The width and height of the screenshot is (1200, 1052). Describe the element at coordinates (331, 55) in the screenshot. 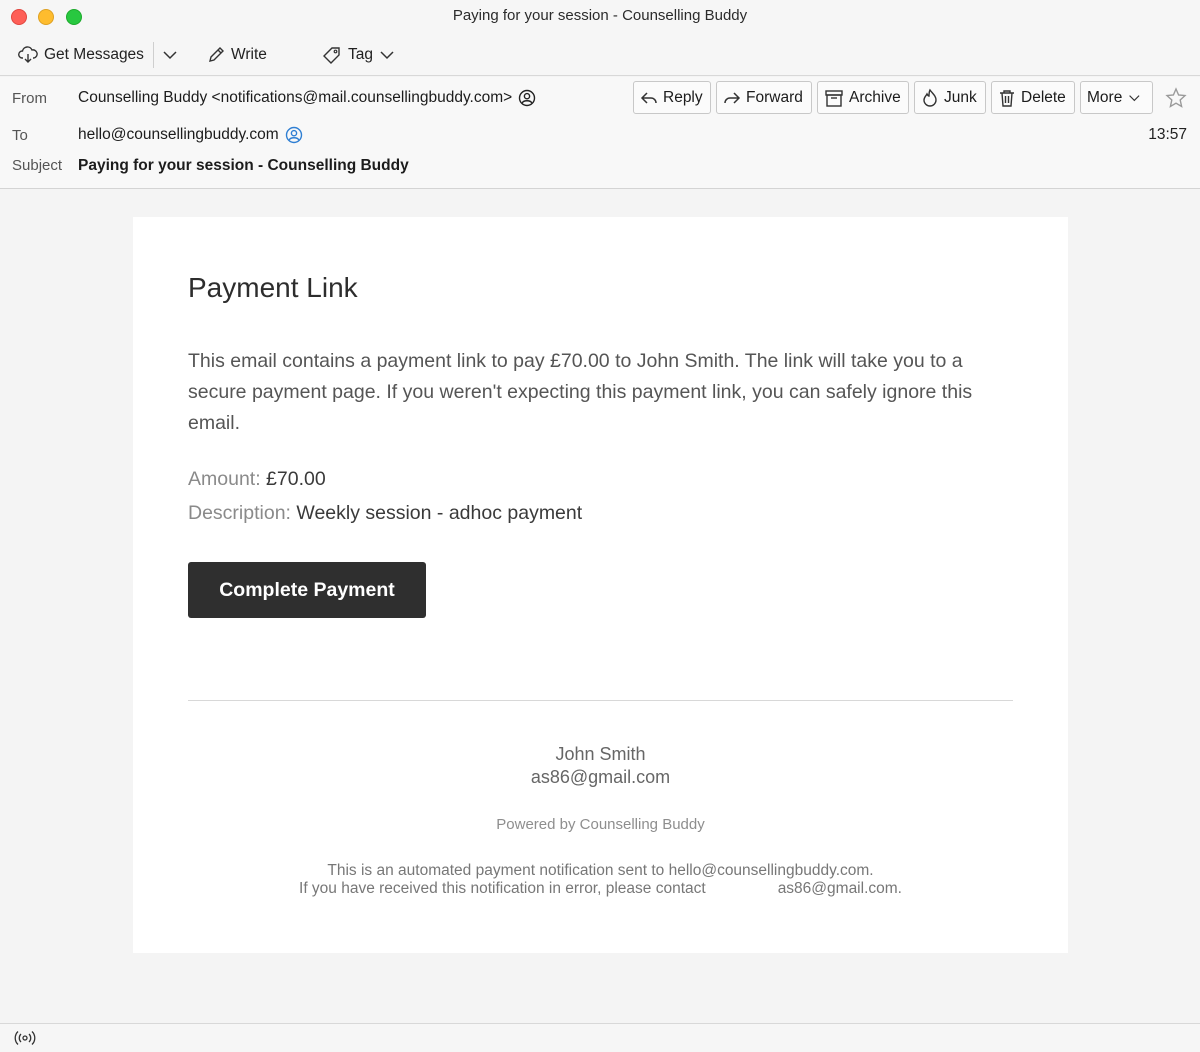

I see `tag-icon` at that location.